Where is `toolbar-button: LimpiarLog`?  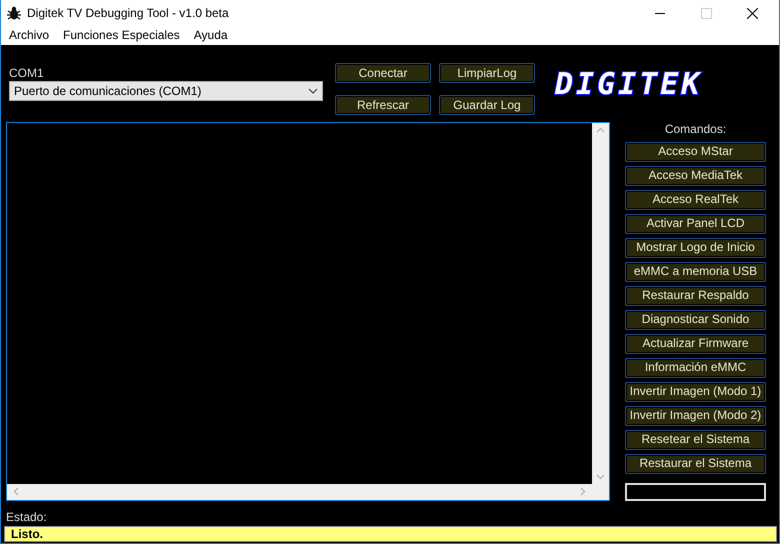 toolbar-button: LimpiarLog is located at coordinates (487, 73).